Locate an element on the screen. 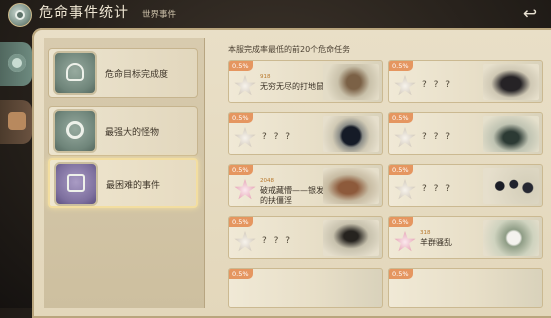 The image size is (551, 318). open-book-icon is located at coordinates (76, 184).